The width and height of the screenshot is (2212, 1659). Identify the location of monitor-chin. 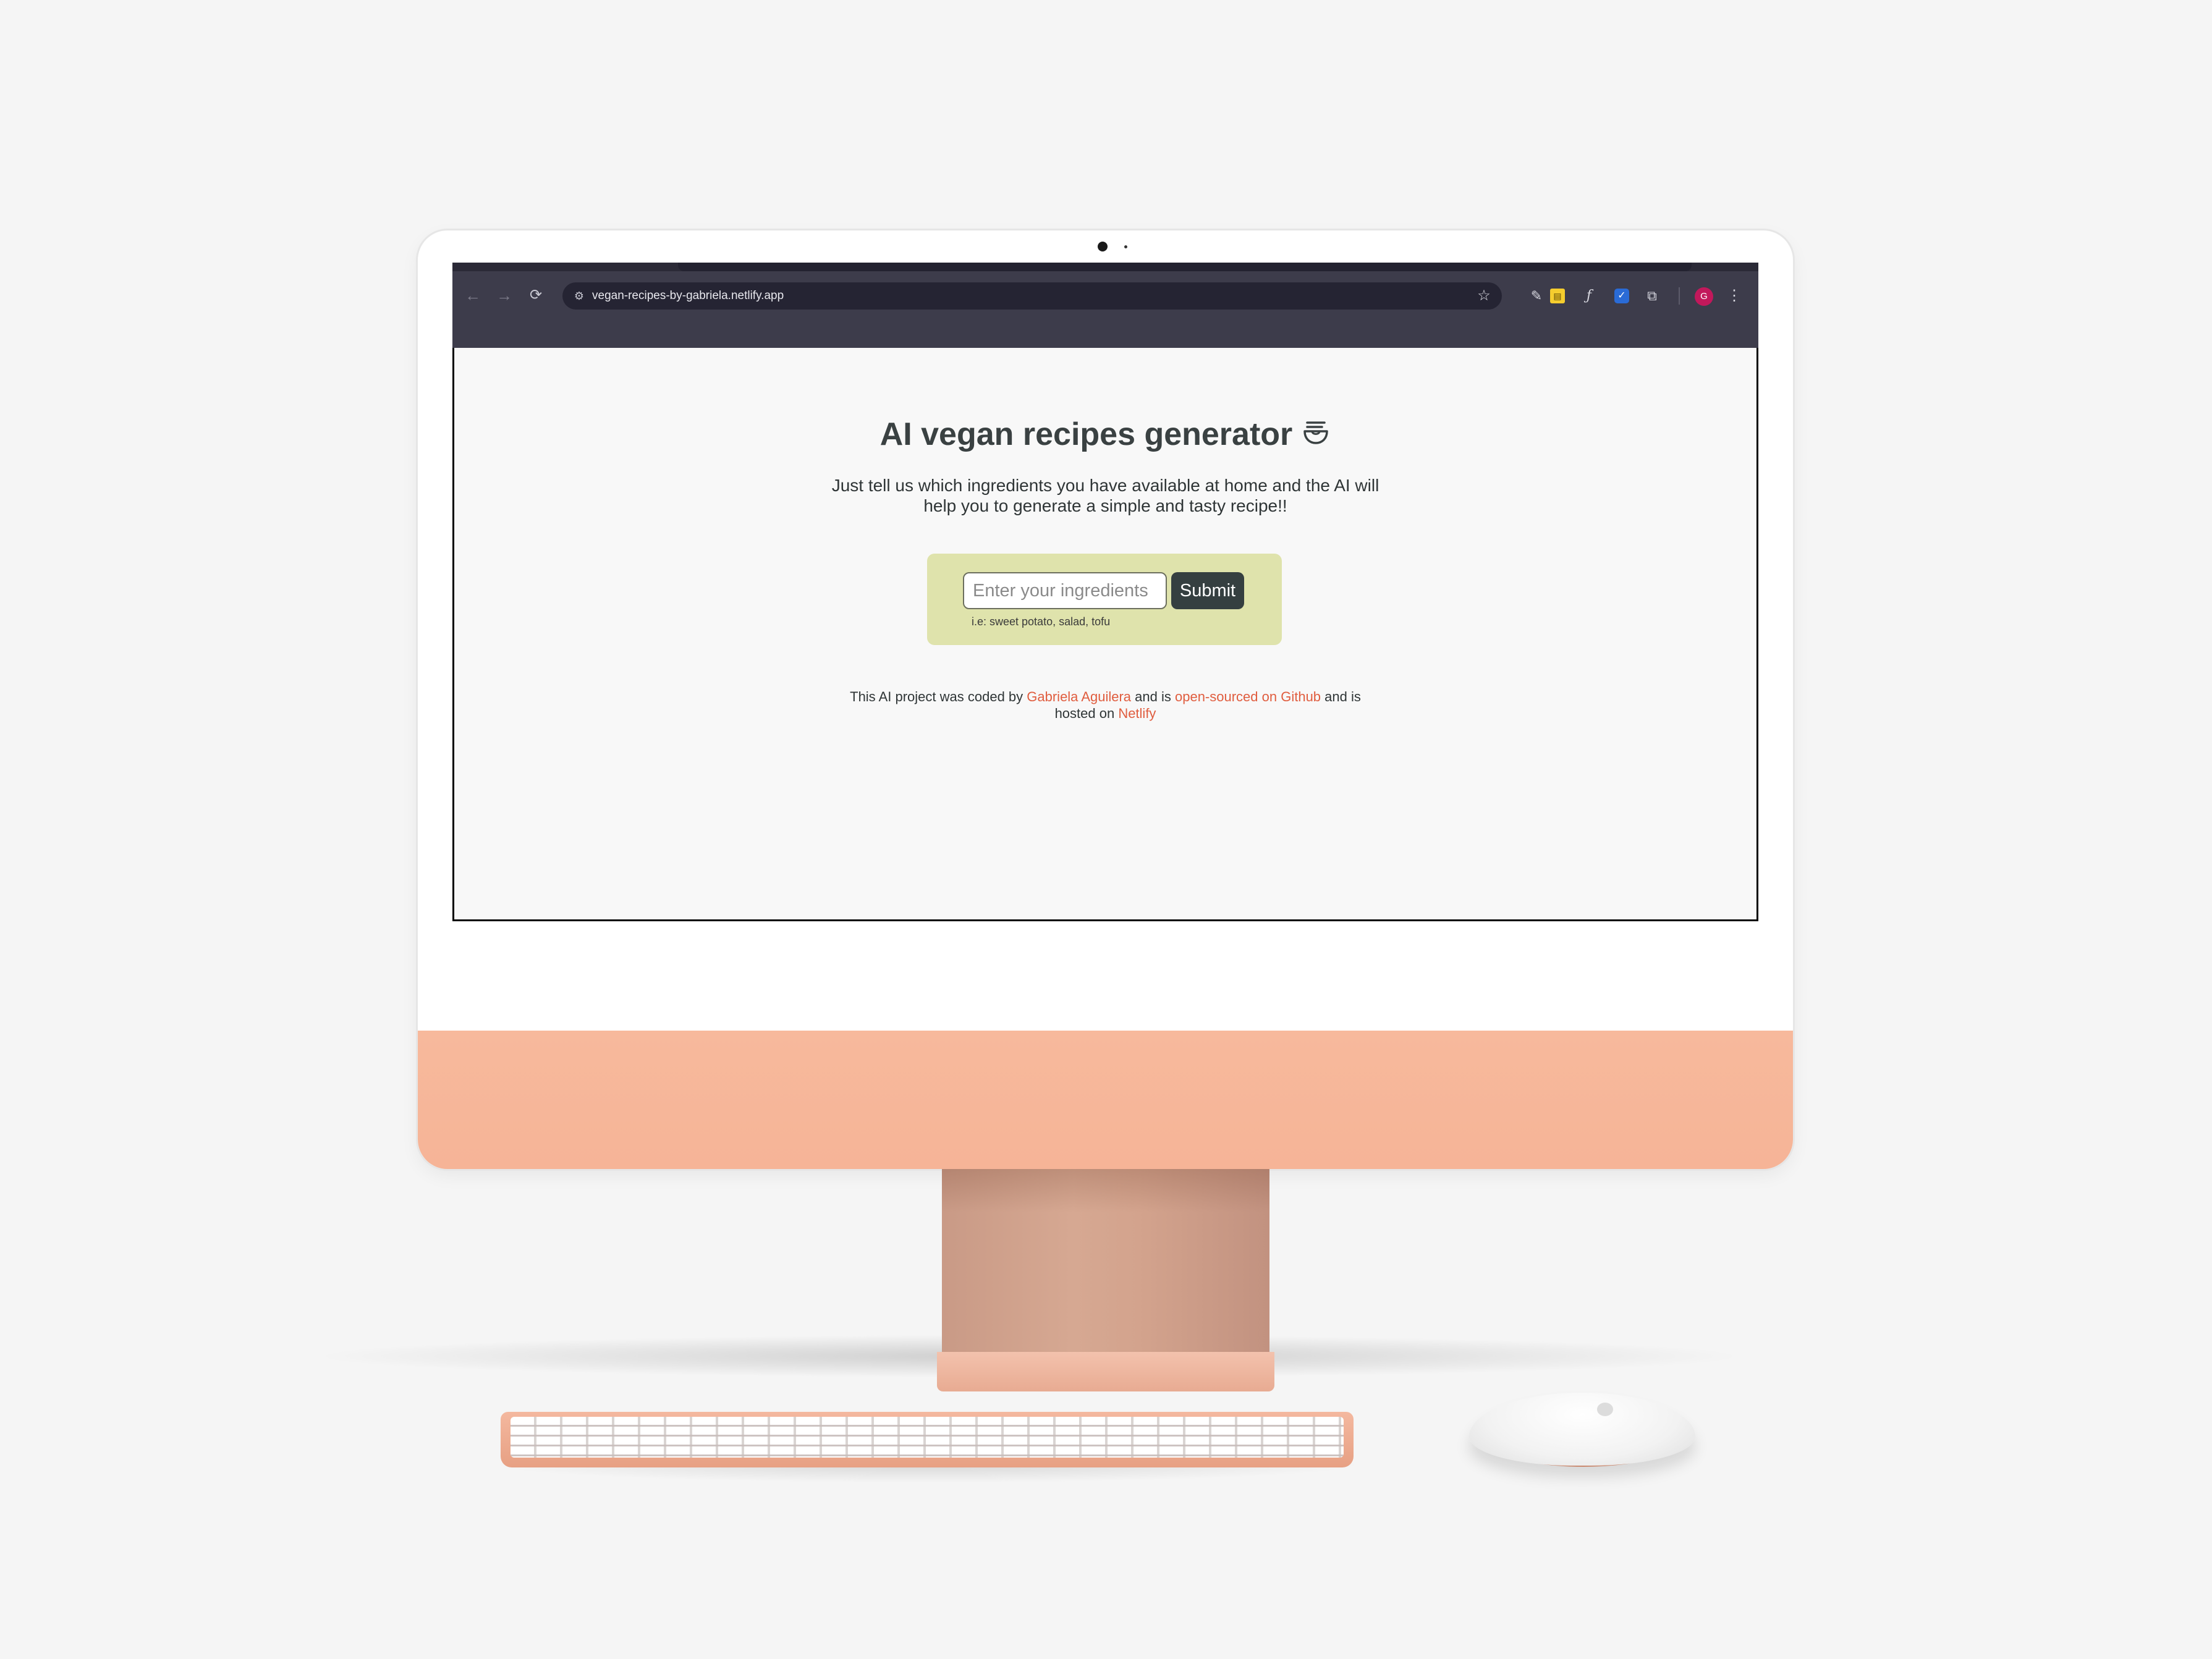
(1106, 1100).